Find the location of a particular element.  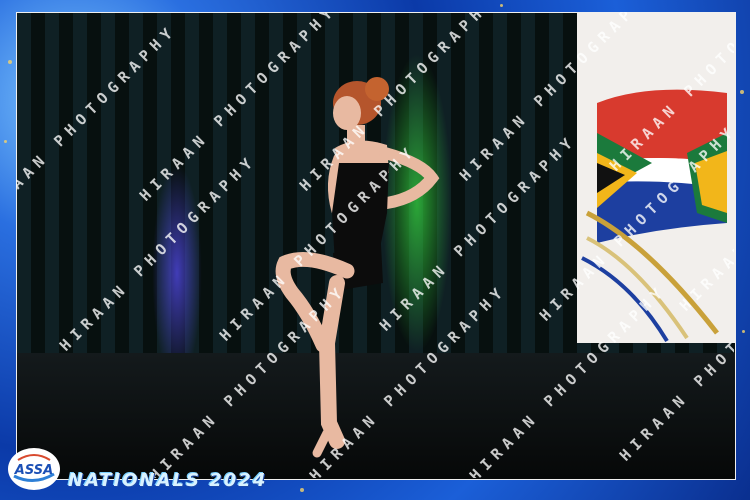

assa-logo-icon: ASSA is located at coordinates (34, 469).